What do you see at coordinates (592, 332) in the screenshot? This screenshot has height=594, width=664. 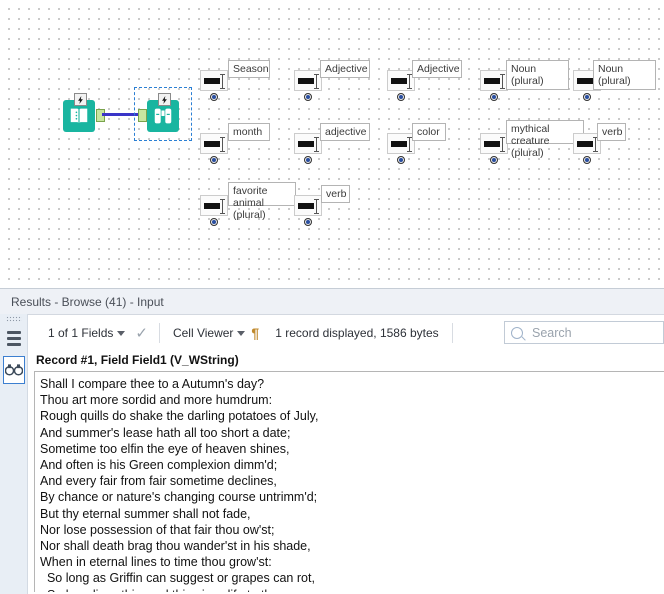 I see `search-input` at bounding box center [592, 332].